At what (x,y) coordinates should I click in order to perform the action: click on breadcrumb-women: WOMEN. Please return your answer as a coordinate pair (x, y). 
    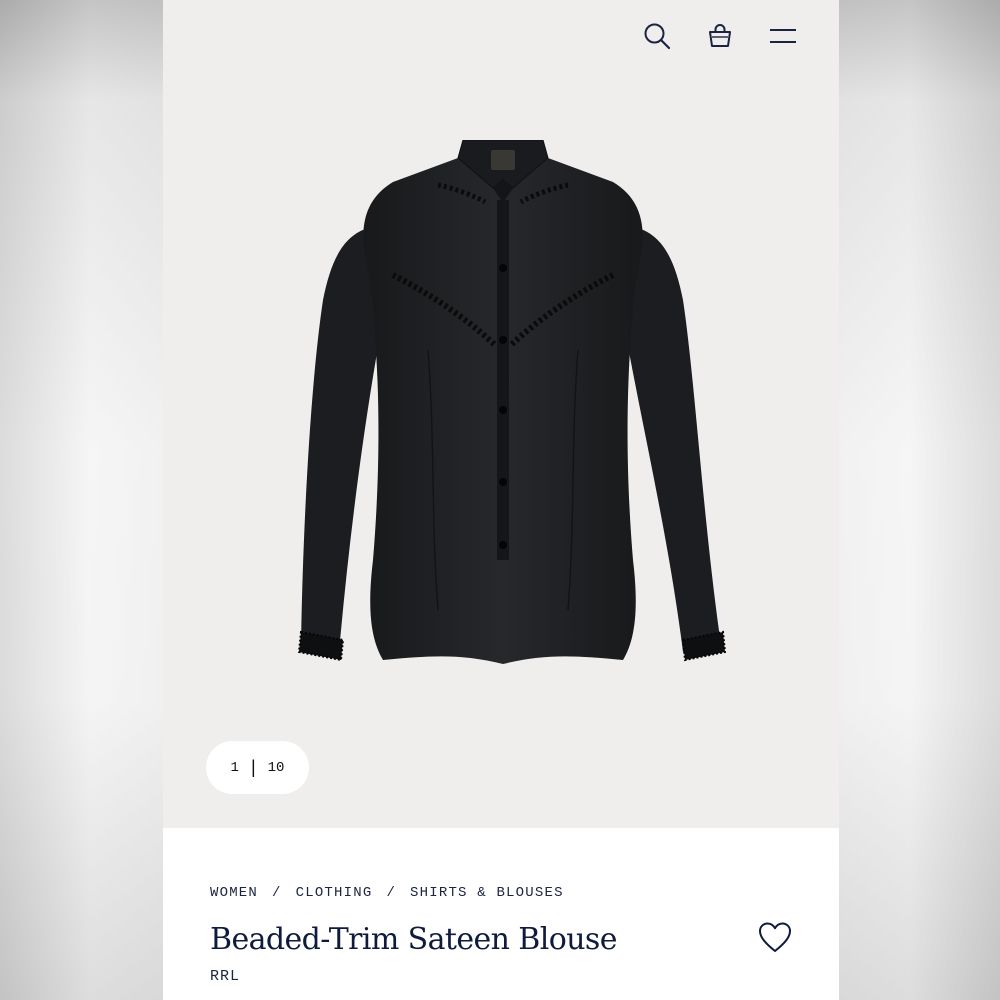
    Looking at the image, I should click on (234, 893).